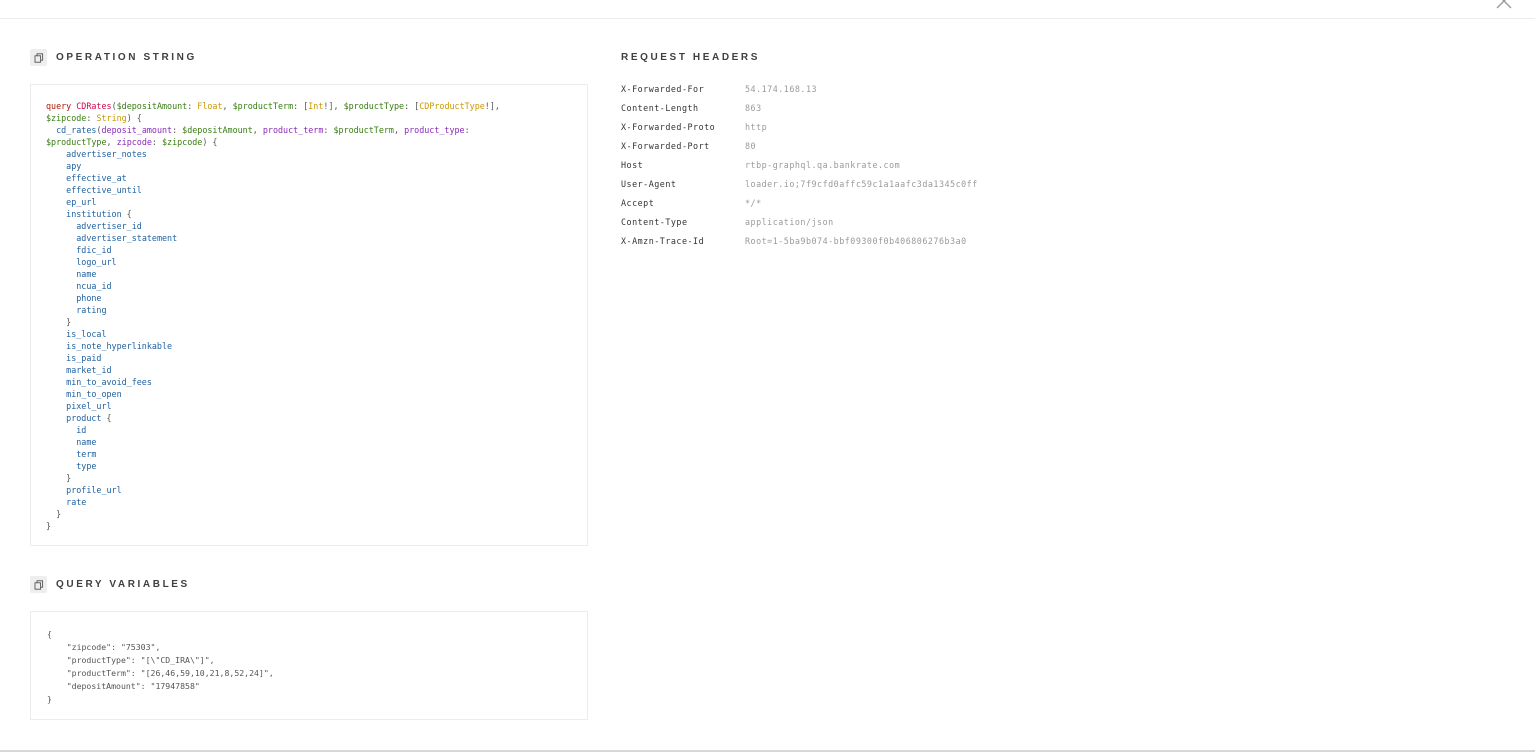  Describe the element at coordinates (81, 202) in the screenshot. I see `code-token: ep_url` at that location.